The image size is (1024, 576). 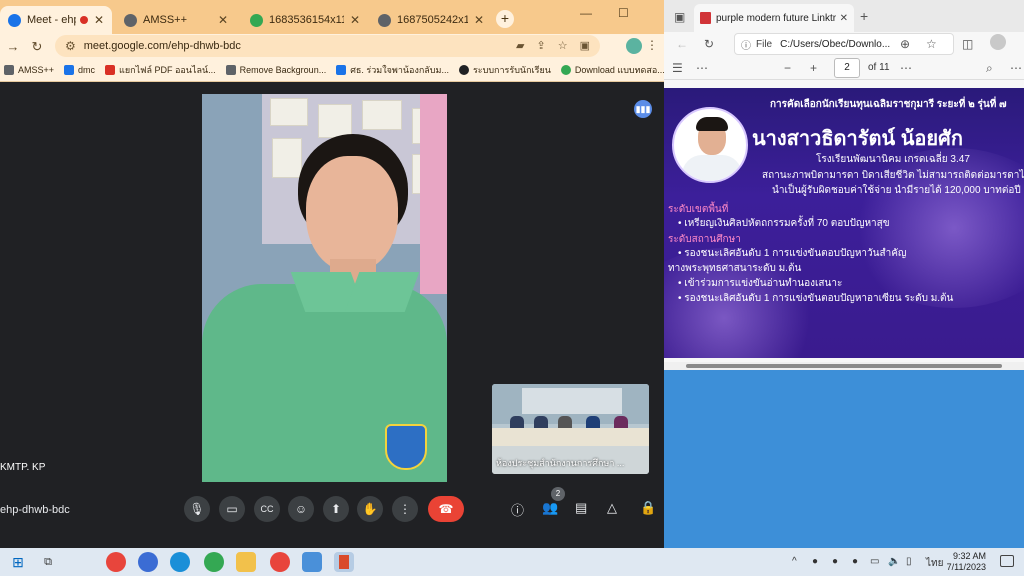 What do you see at coordinates (463, 69) in the screenshot?
I see `globe-icon` at bounding box center [463, 69].